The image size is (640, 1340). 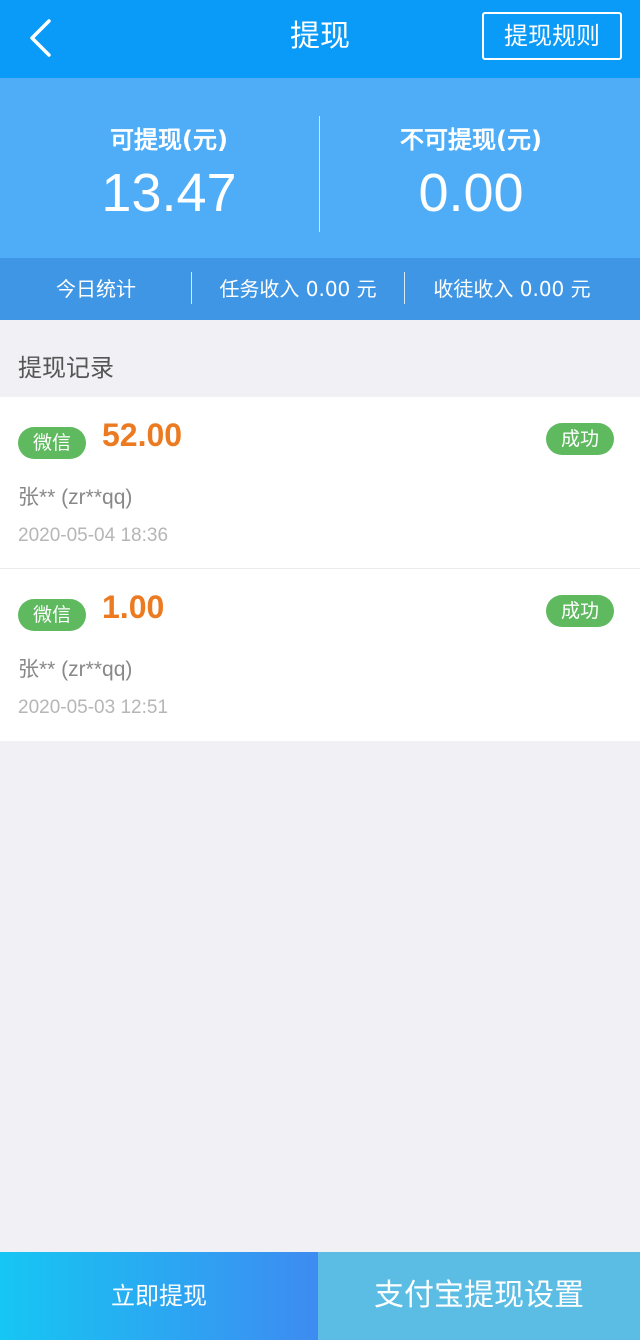 I want to click on alipay-settings-button: 支付宝提现设置, so click(x=479, y=1296).